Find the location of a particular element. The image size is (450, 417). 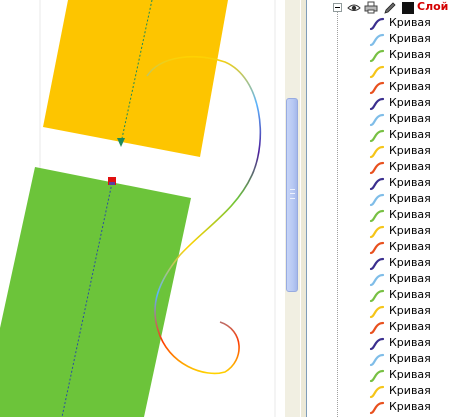

scrollbar-thumb is located at coordinates (292, 195).